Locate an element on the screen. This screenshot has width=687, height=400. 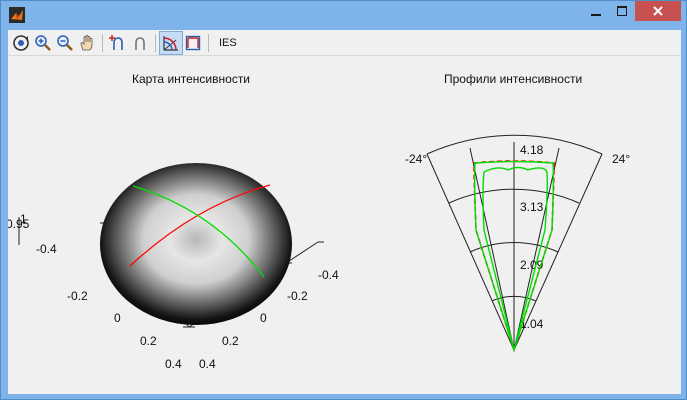
close-button is located at coordinates (658, 11).